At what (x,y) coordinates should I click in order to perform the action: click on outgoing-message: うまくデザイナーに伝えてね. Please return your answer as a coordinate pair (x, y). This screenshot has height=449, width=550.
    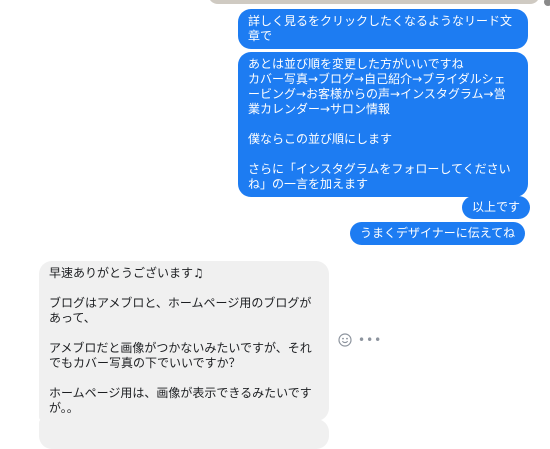
    Looking at the image, I should click on (438, 233).